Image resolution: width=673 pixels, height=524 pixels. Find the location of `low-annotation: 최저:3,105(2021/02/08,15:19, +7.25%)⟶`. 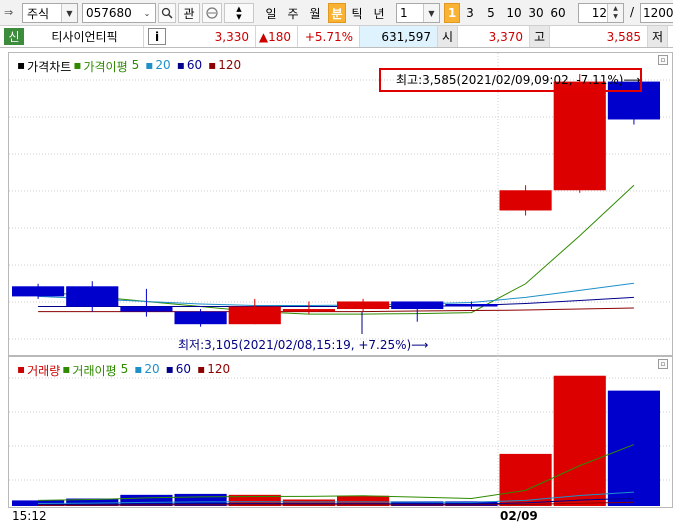

low-annotation: 최저:3,105(2021/02/08,15:19, +7.25%)⟶ is located at coordinates (303, 345).